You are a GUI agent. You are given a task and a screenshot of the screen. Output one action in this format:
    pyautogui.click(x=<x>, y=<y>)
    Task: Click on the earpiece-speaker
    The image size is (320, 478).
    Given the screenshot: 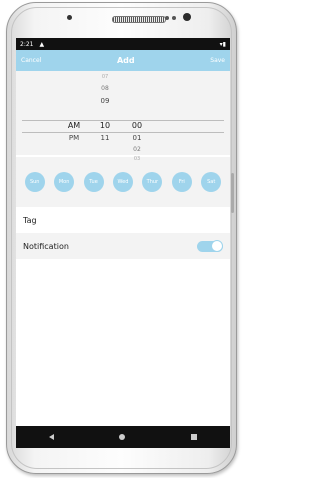 What is the action you would take?
    pyautogui.click(x=139, y=19)
    